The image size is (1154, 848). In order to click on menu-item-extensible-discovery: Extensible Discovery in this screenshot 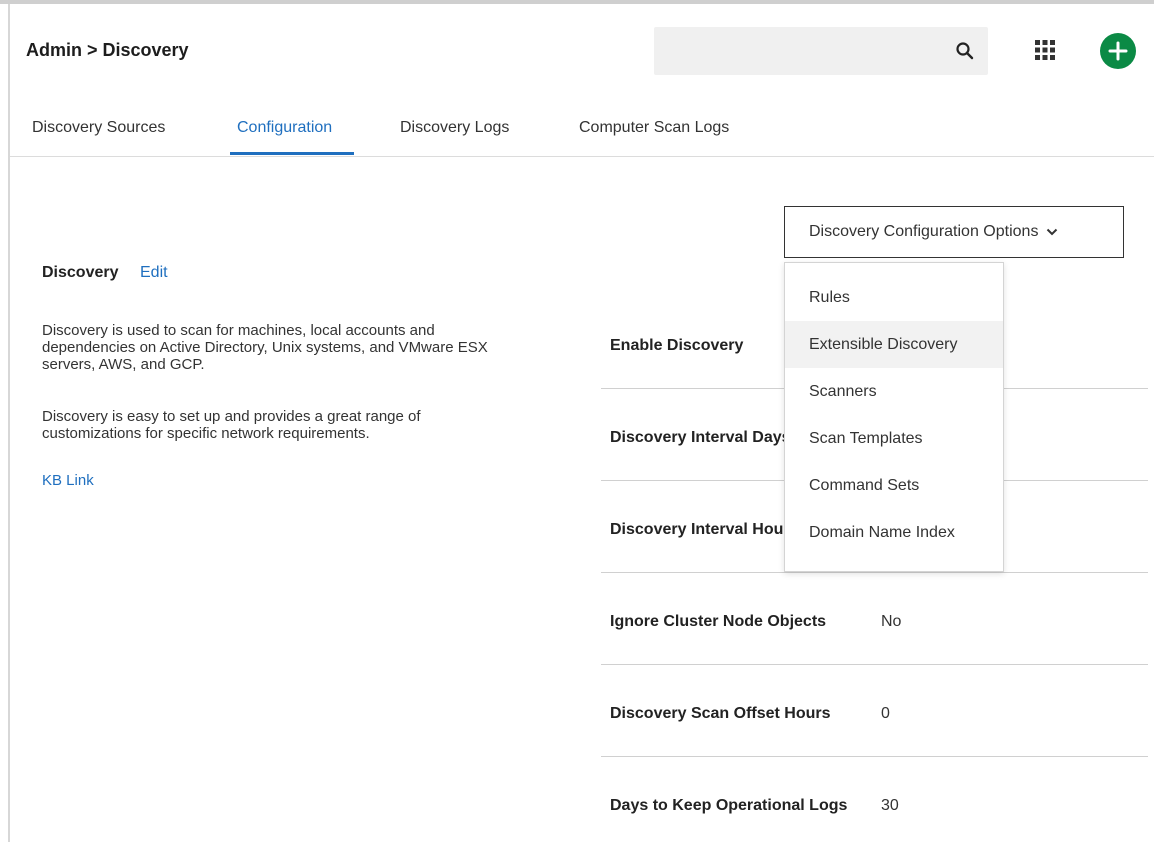, I will do `click(894, 344)`.